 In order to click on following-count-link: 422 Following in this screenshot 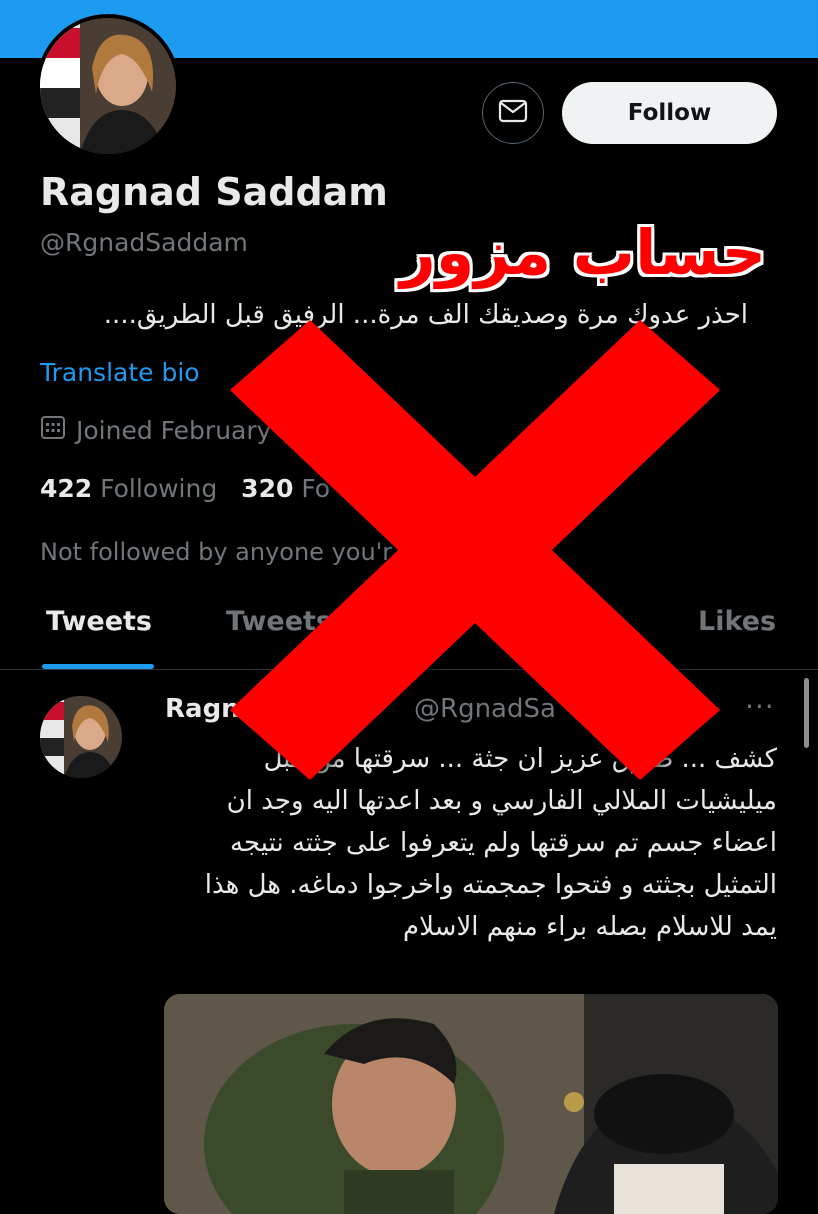, I will do `click(128, 488)`.